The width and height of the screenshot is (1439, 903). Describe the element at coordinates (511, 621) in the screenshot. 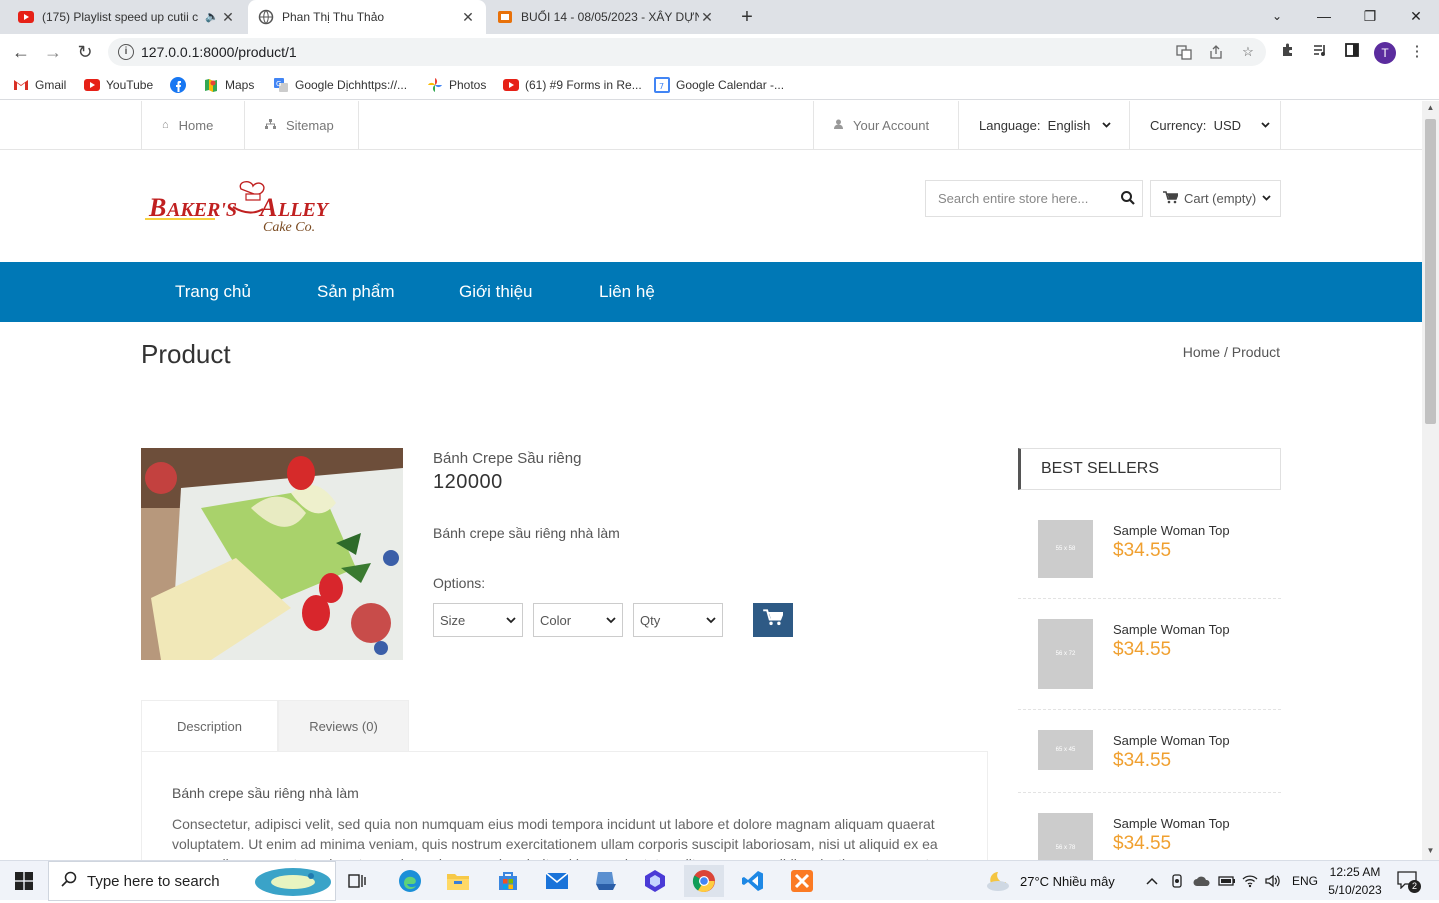

I see `chevron-down-icon` at that location.